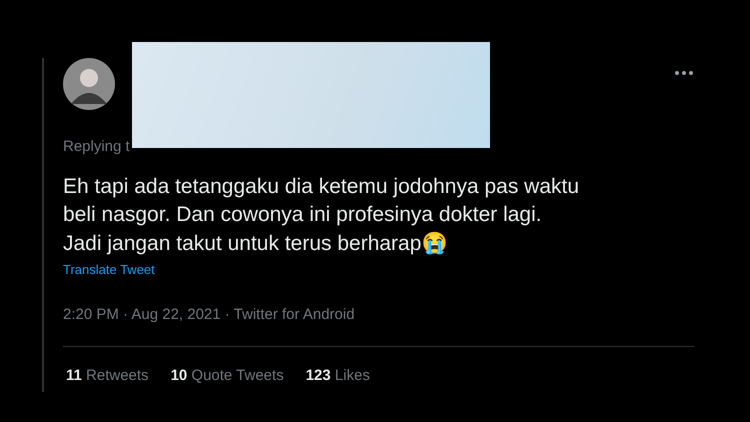 Image resolution: width=750 pixels, height=422 pixels. I want to click on engagement-stat: 11 Retweets, so click(107, 376).